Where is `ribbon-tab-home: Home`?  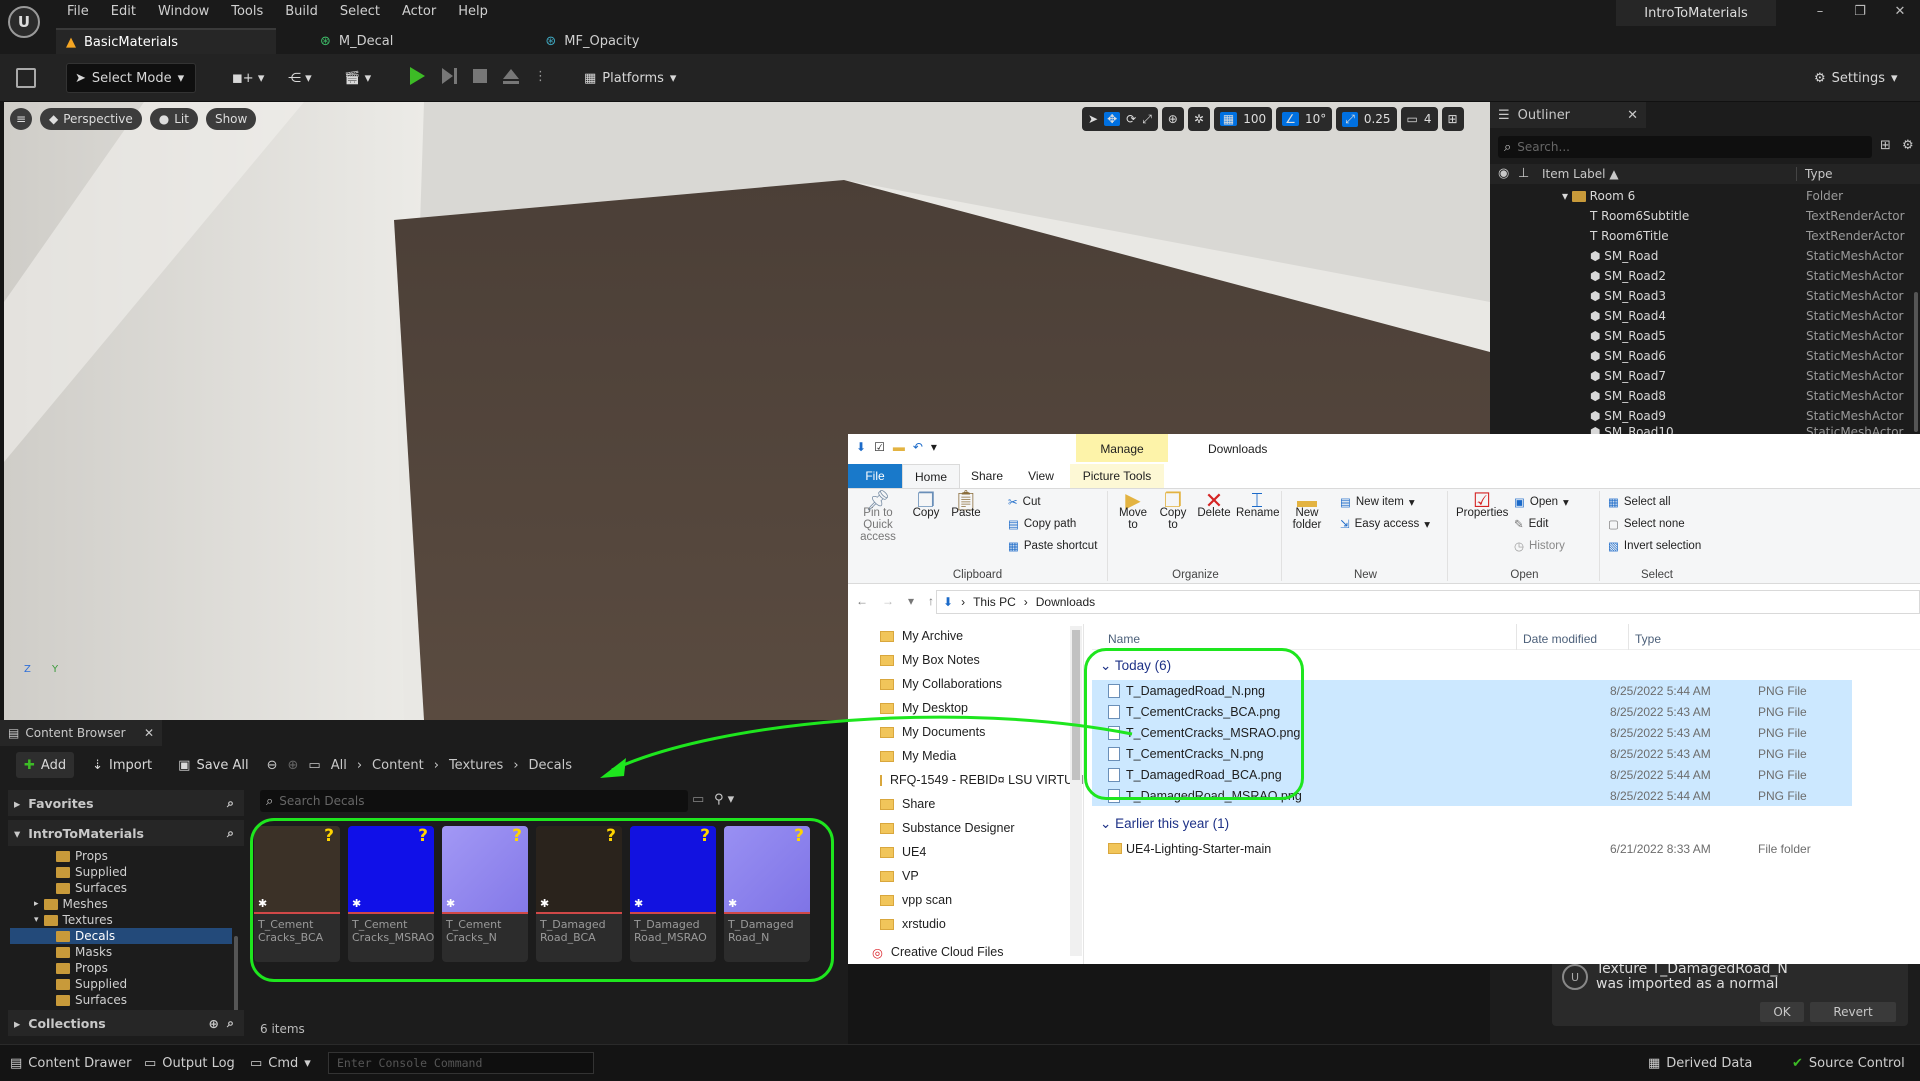
ribbon-tab-home: Home is located at coordinates (931, 476).